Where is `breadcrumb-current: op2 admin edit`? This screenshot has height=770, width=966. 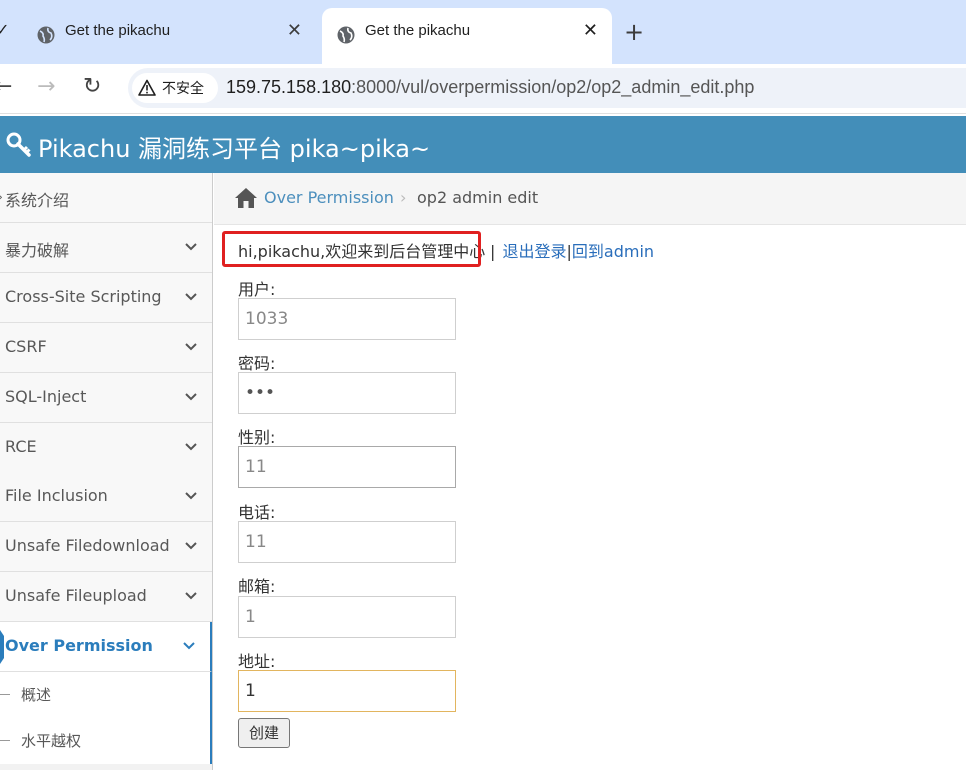
breadcrumb-current: op2 admin edit is located at coordinates (478, 197).